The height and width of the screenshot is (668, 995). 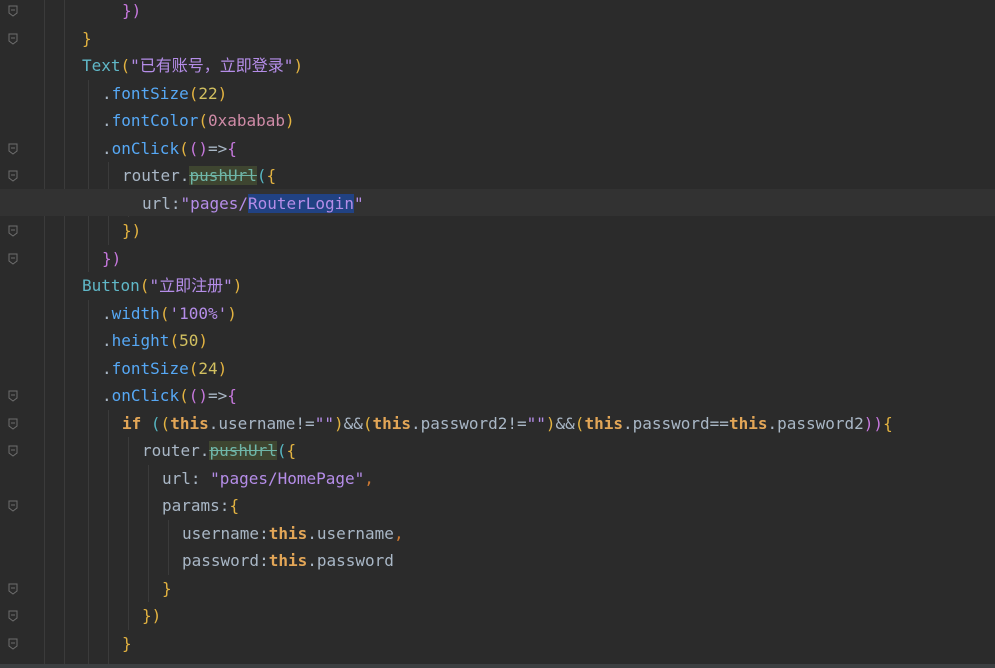 I want to click on code-line: password:this.password, so click(x=288, y=560).